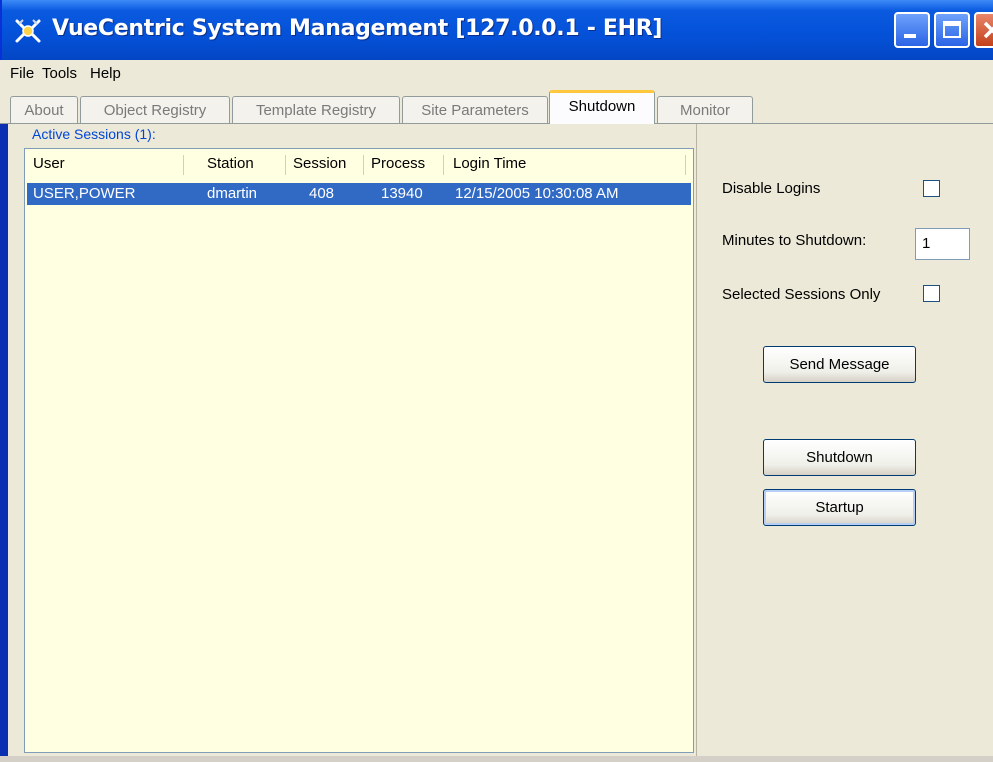 This screenshot has width=993, height=762. What do you see at coordinates (705, 110) in the screenshot?
I see `tab-monitor: Monitor` at bounding box center [705, 110].